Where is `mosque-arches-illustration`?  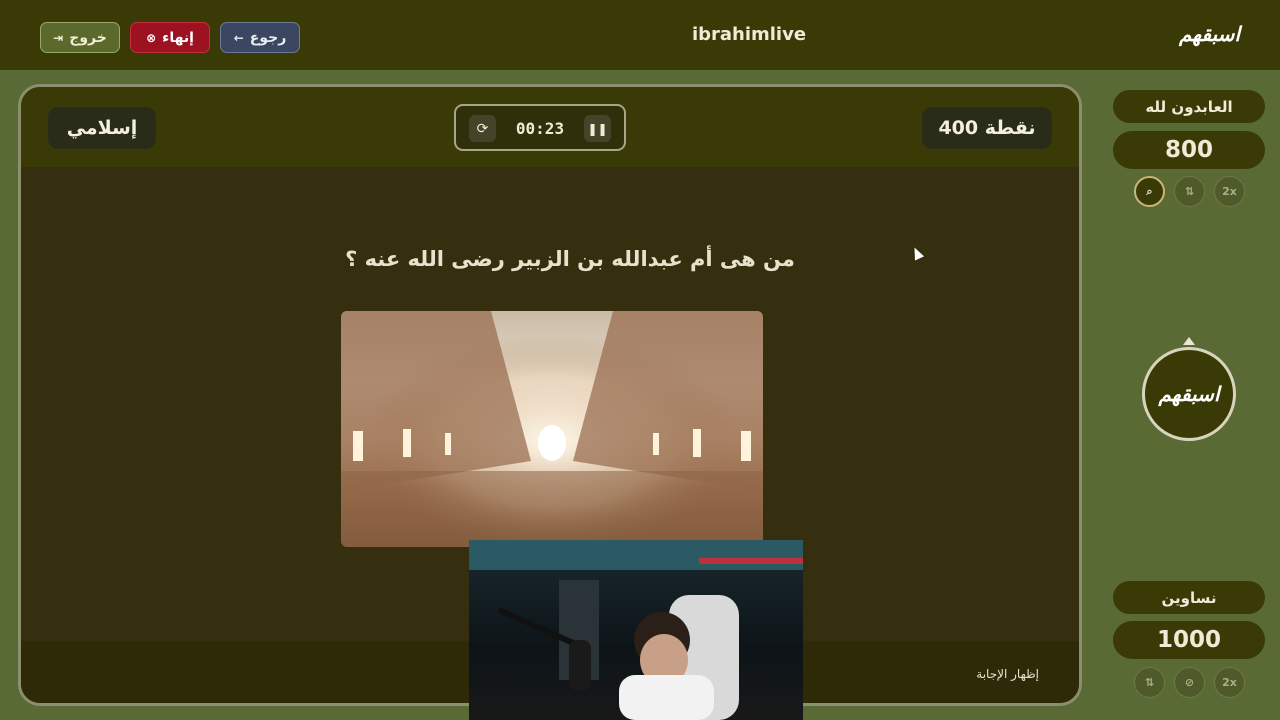 mosque-arches-illustration is located at coordinates (552, 429).